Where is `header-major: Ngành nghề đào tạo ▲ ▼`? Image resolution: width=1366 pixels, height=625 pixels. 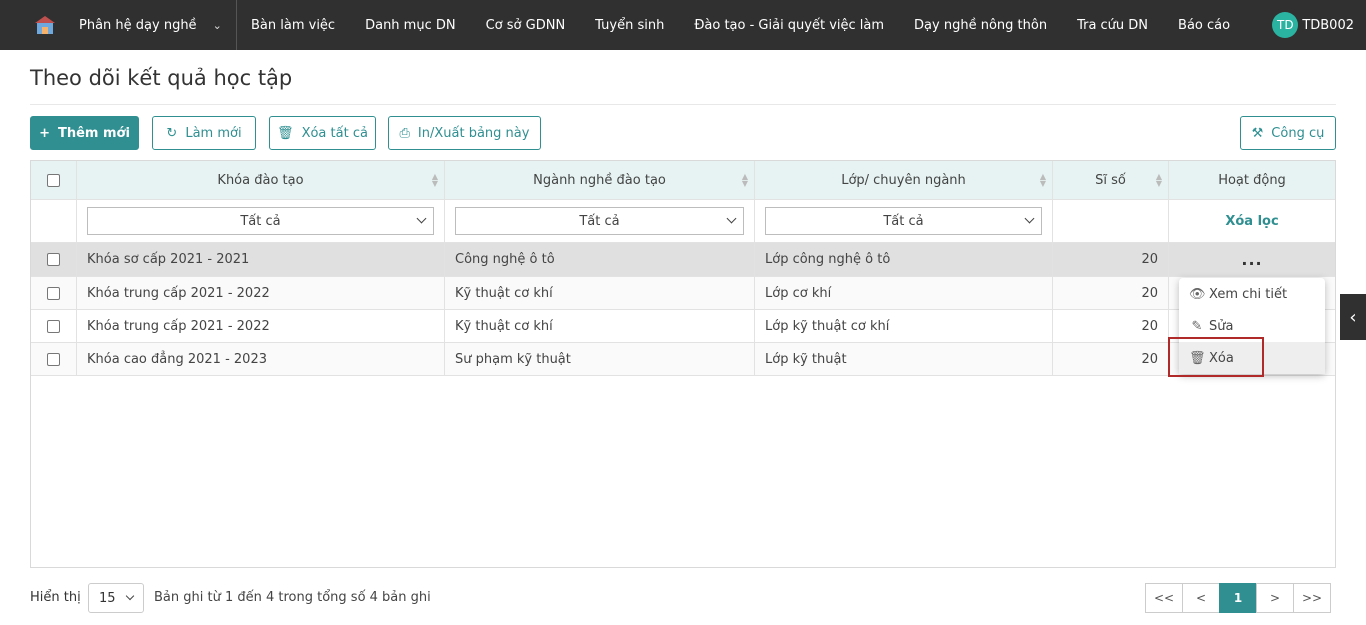
header-major: Ngành nghề đào tạo ▲ ▼ is located at coordinates (600, 180).